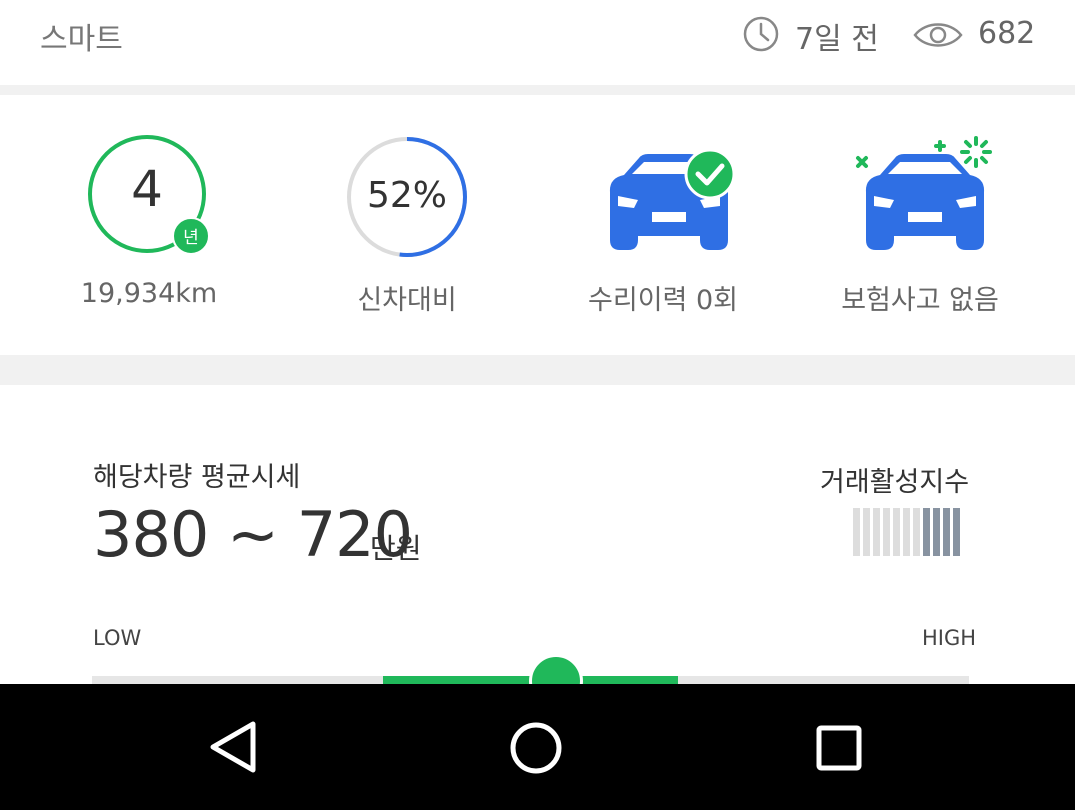 The image size is (1075, 810). Describe the element at coordinates (197, 477) in the screenshot. I see `avg-price-title: 해당차량 평균시세` at that location.